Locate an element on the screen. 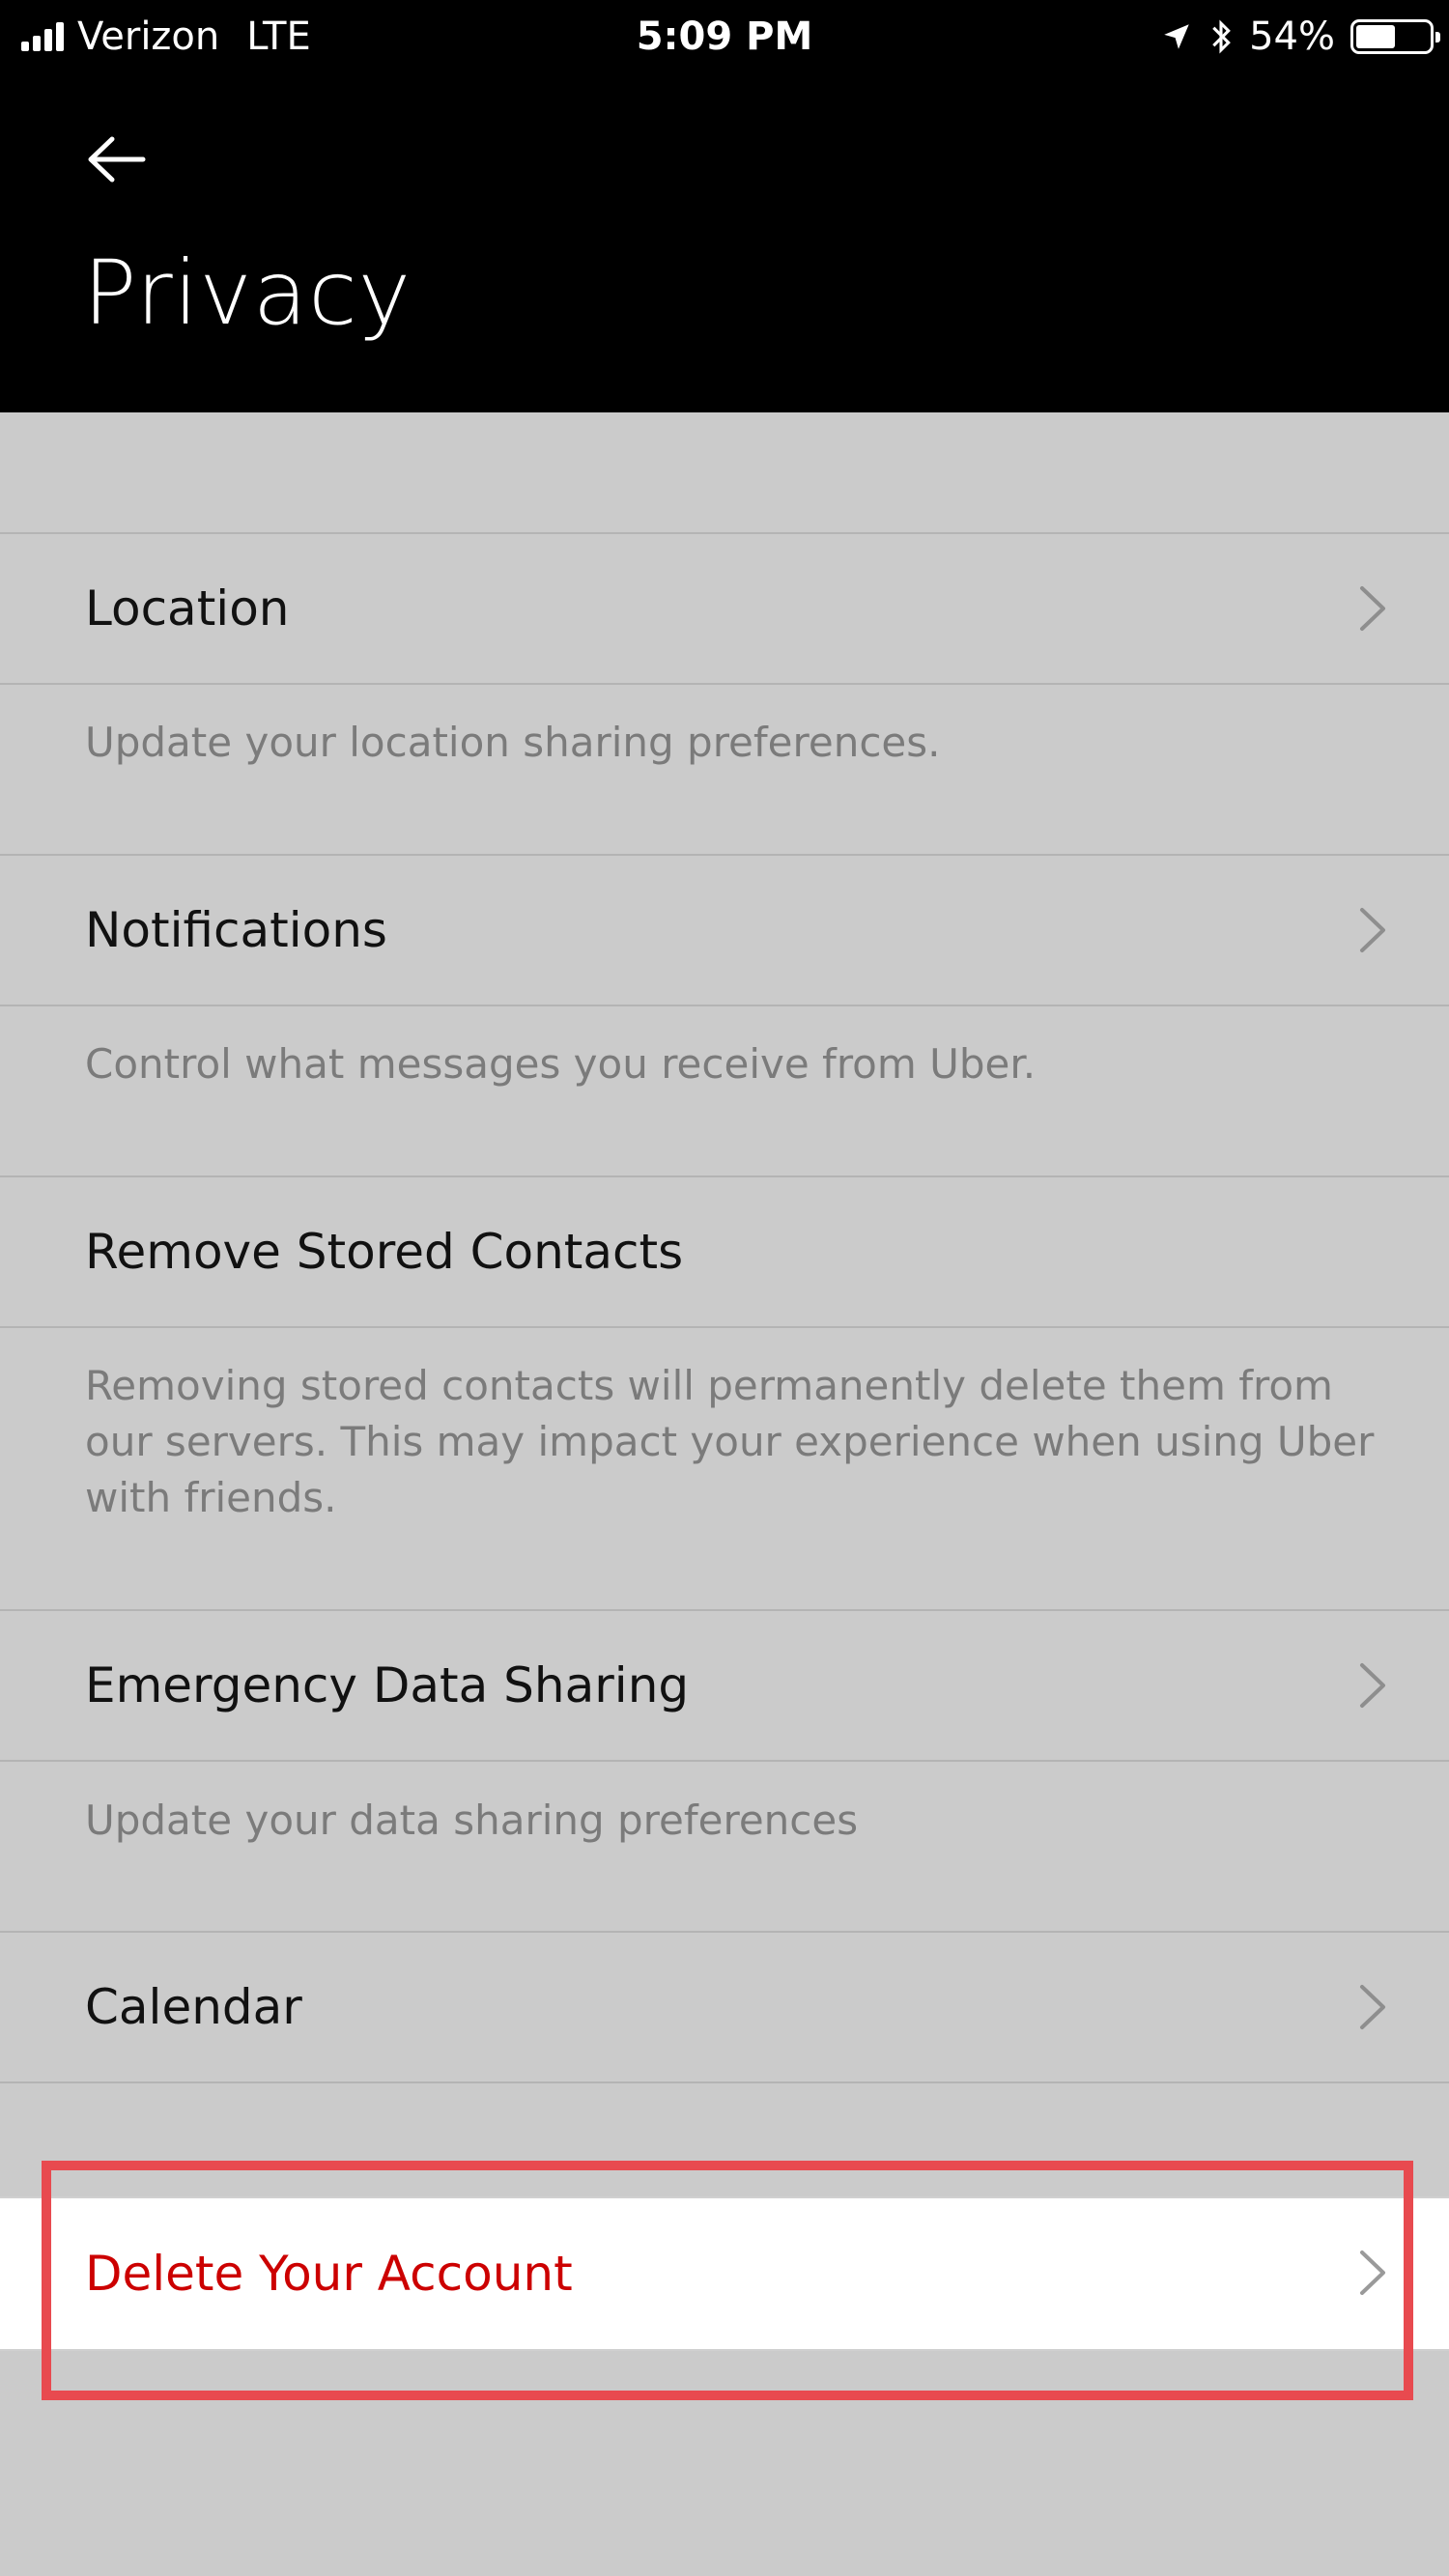  status-right: 54% is located at coordinates (1300, 36).